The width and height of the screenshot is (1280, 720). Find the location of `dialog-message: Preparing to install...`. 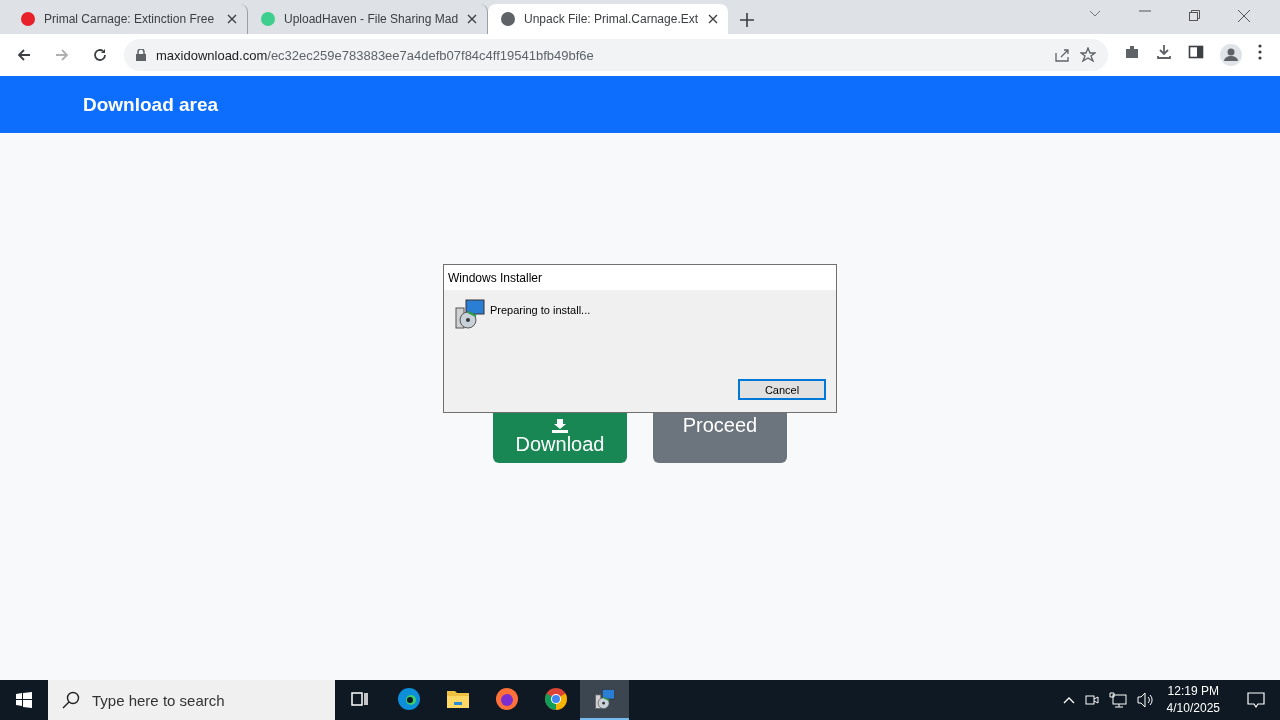

dialog-message: Preparing to install... is located at coordinates (540, 310).